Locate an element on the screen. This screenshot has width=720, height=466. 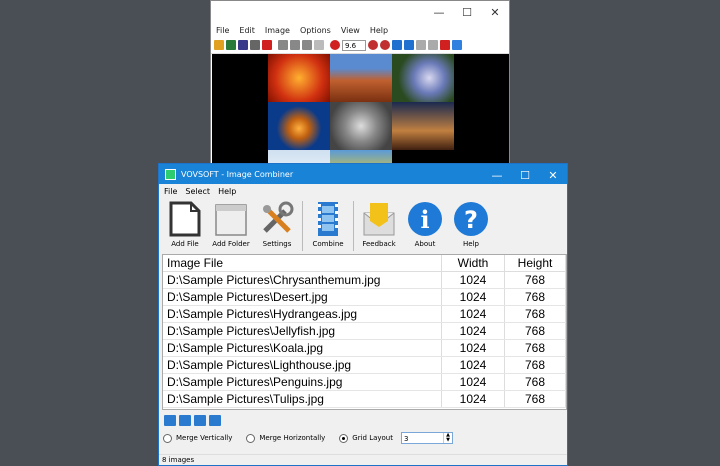
add-file-button: Add File is located at coordinates (185, 223).